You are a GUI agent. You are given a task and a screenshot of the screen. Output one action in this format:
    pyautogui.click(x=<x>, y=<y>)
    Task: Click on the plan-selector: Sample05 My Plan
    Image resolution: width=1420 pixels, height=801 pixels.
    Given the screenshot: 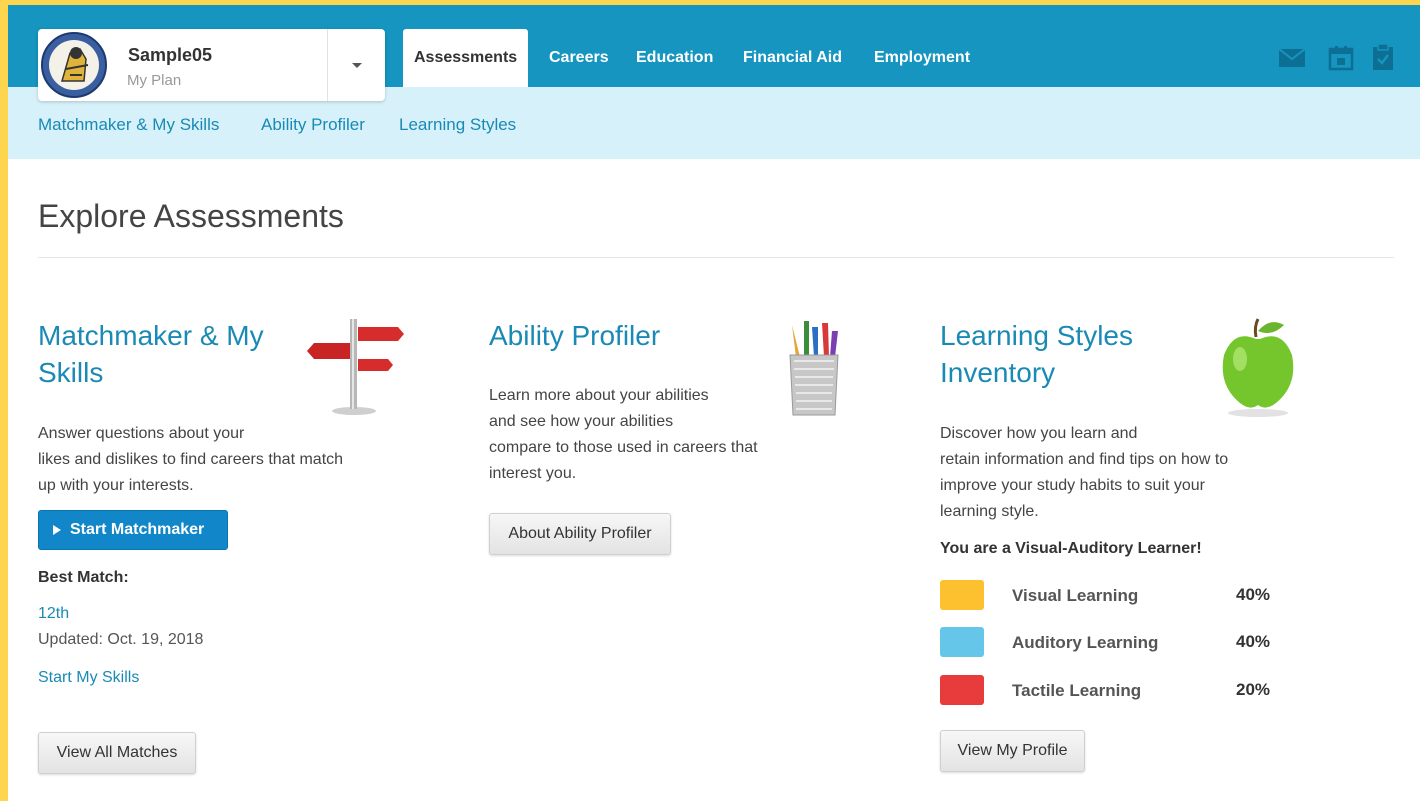 What is the action you would take?
    pyautogui.click(x=211, y=65)
    